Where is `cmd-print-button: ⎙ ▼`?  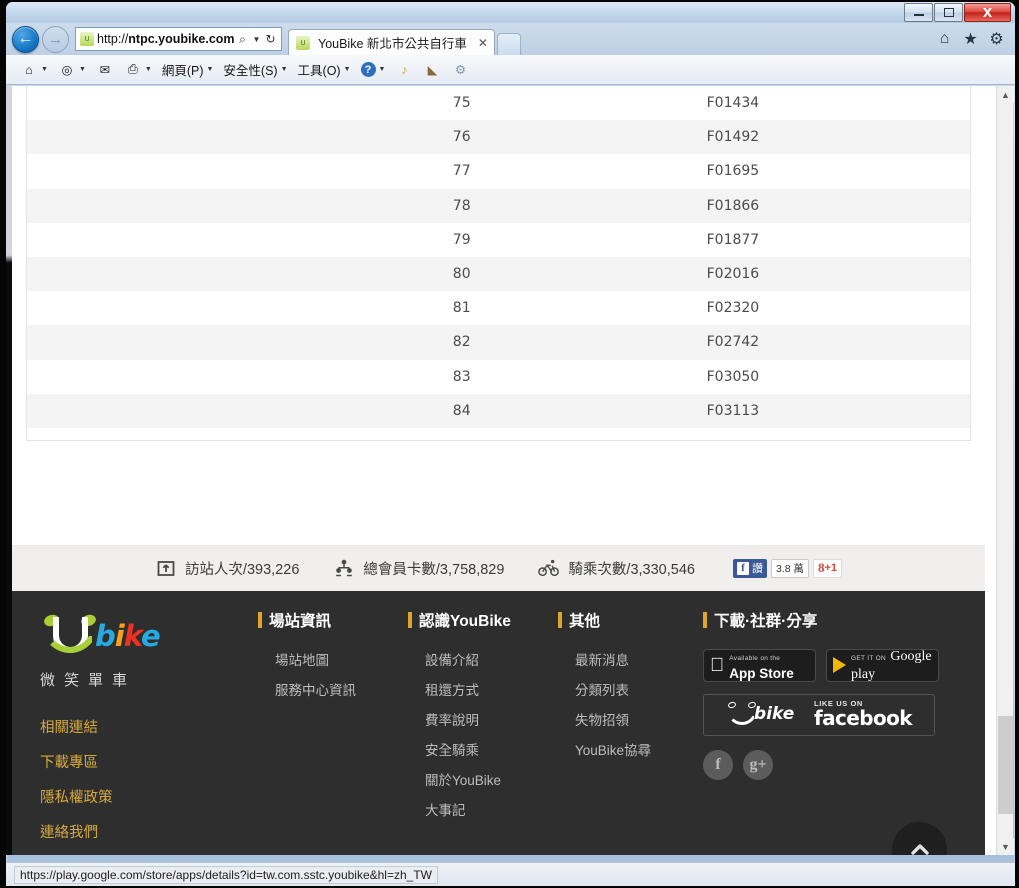
cmd-print-button: ⎙ ▼ is located at coordinates (138, 70).